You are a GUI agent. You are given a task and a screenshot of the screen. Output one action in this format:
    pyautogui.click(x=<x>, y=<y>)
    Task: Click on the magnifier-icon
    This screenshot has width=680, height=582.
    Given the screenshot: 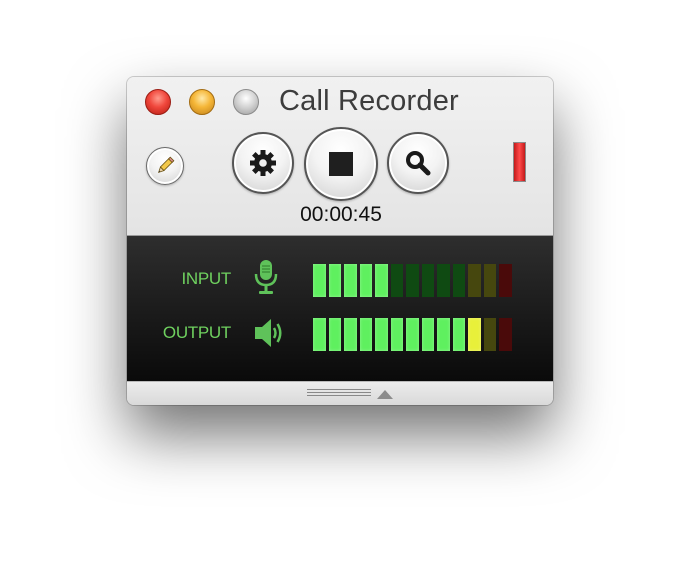 What is the action you would take?
    pyautogui.click(x=418, y=163)
    